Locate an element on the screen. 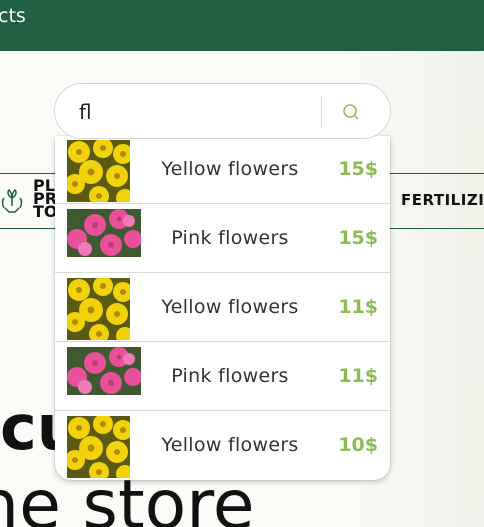 The width and height of the screenshot is (484, 527). search-input is located at coordinates (189, 112).